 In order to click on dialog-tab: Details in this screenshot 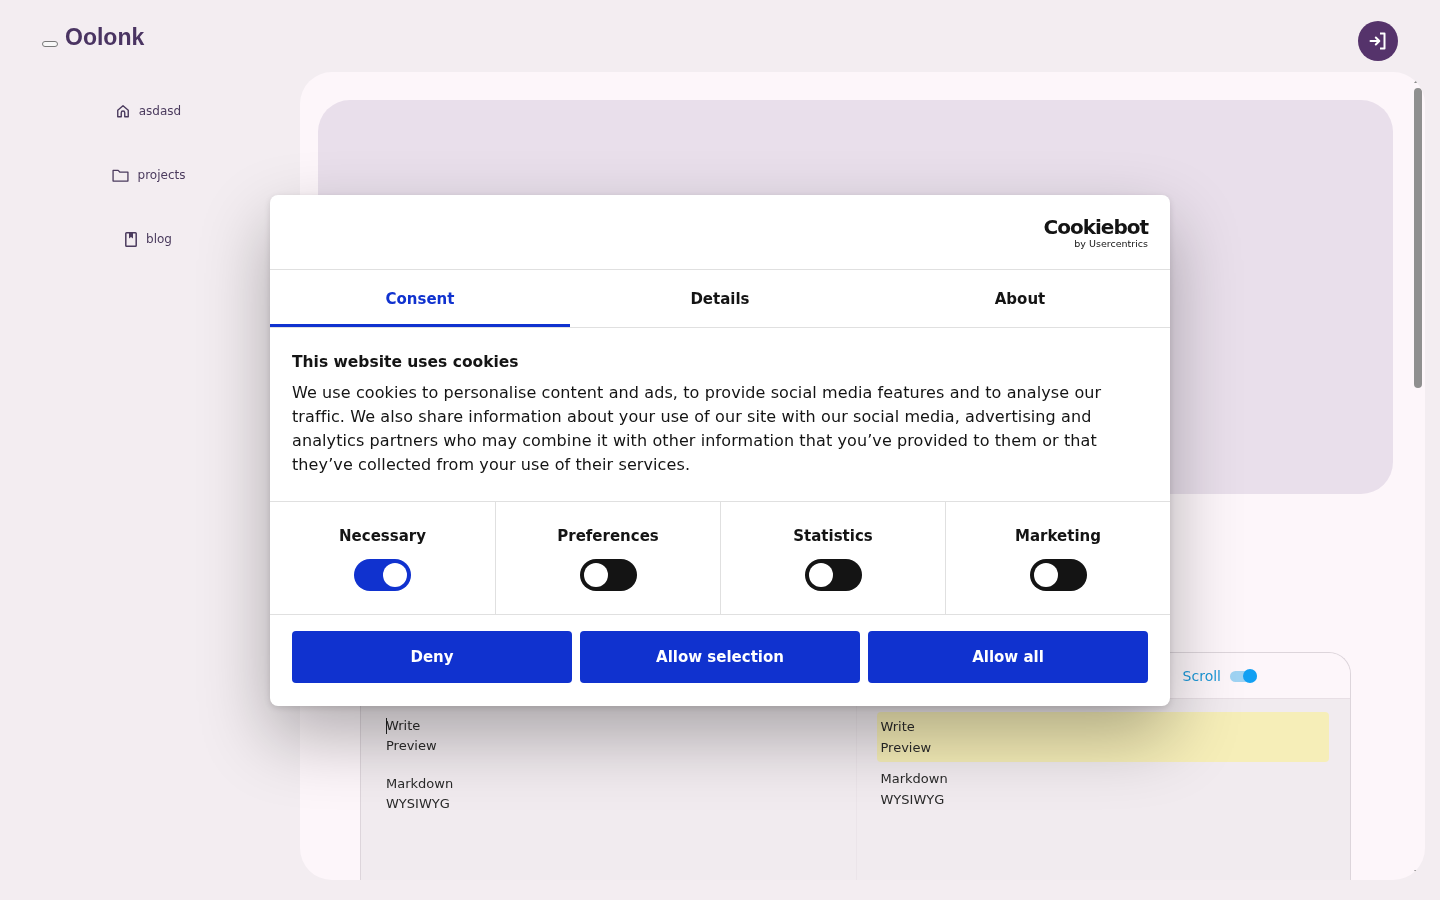, I will do `click(720, 298)`.